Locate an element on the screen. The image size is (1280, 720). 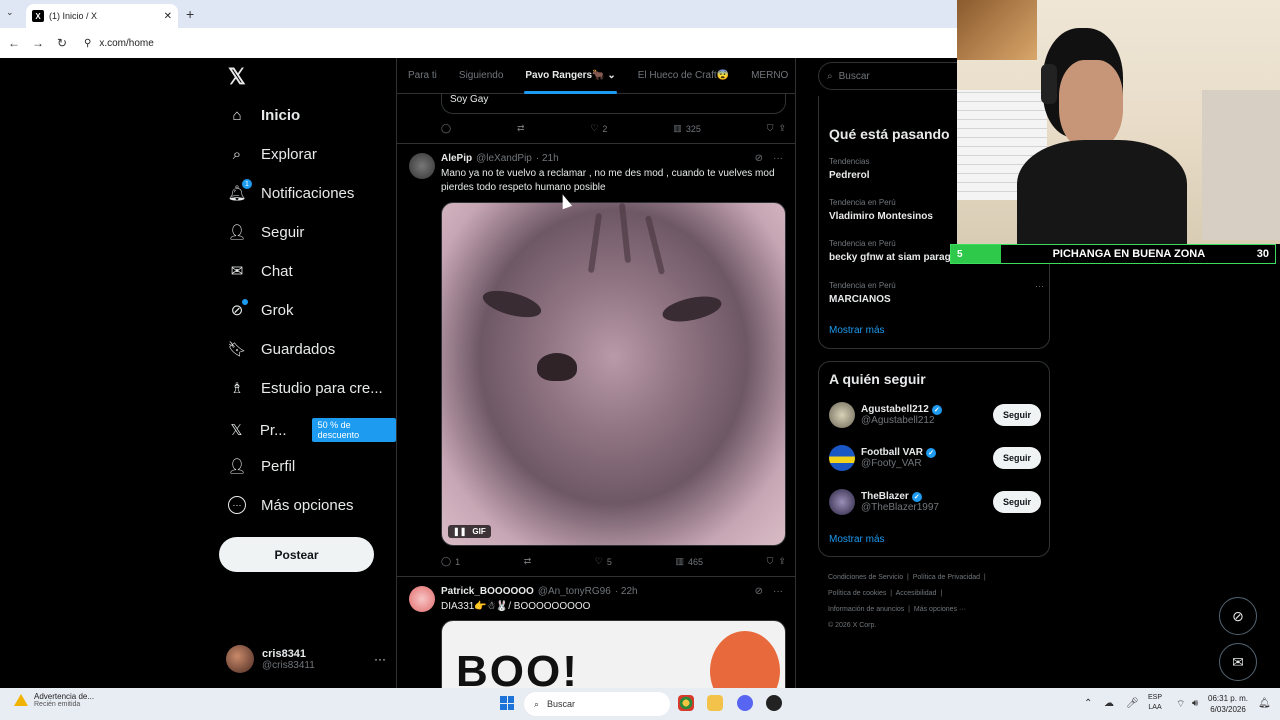
bell-icon: 🔔︎ 1 is located at coordinates (239, 190).